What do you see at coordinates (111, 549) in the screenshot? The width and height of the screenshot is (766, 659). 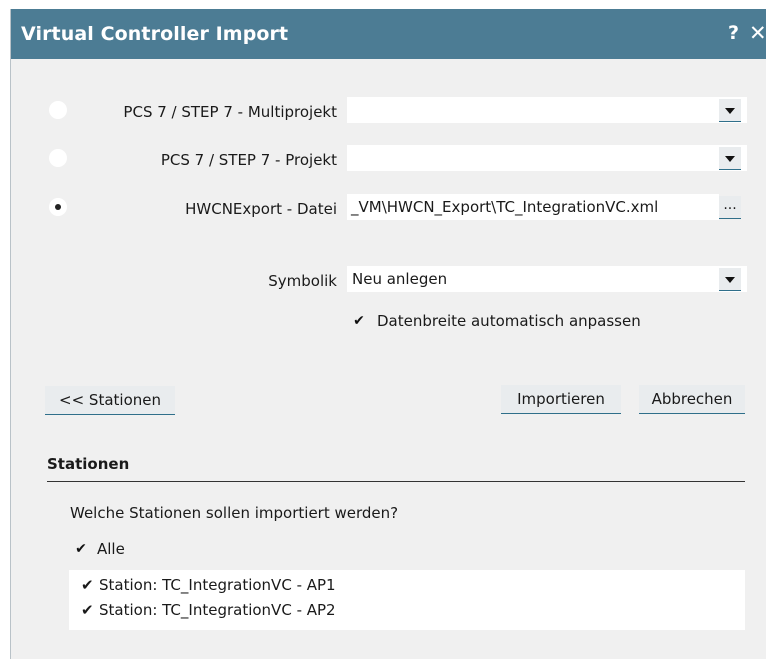 I see `all-stations-label: Alle` at bounding box center [111, 549].